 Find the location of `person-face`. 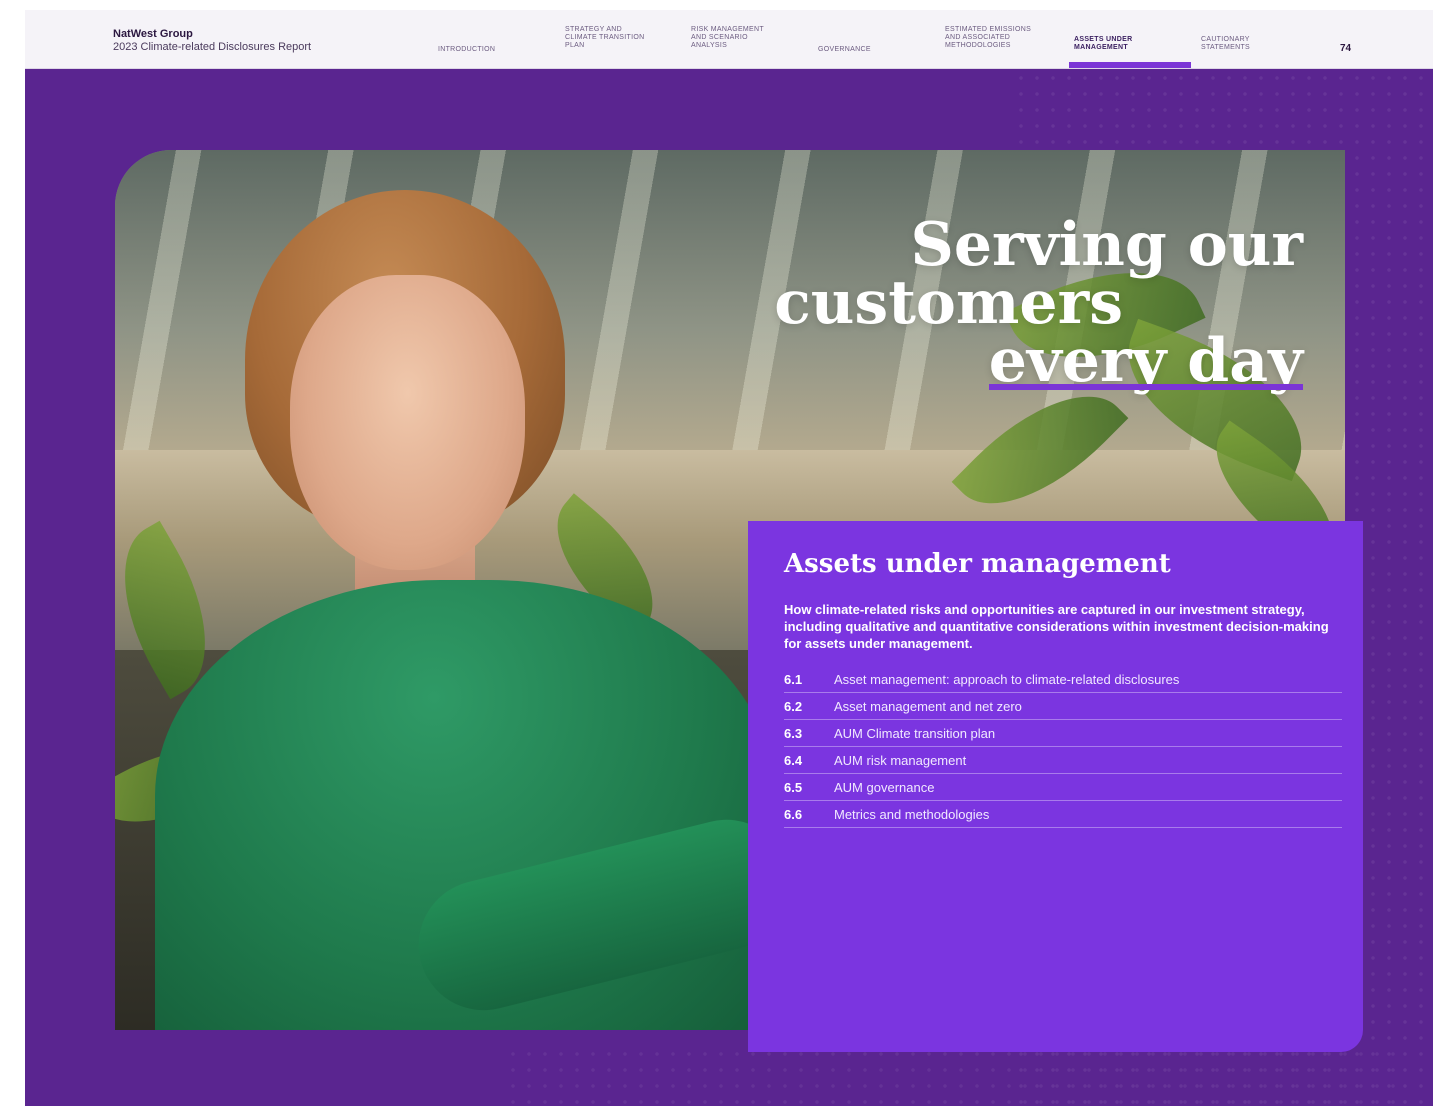

person-face is located at coordinates (407, 422).